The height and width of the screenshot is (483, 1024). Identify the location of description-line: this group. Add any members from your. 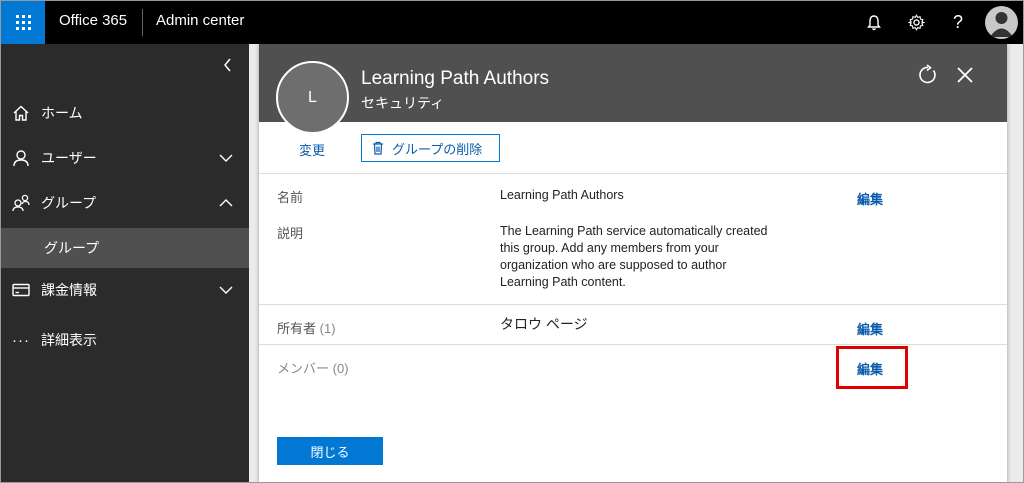
(609, 248).